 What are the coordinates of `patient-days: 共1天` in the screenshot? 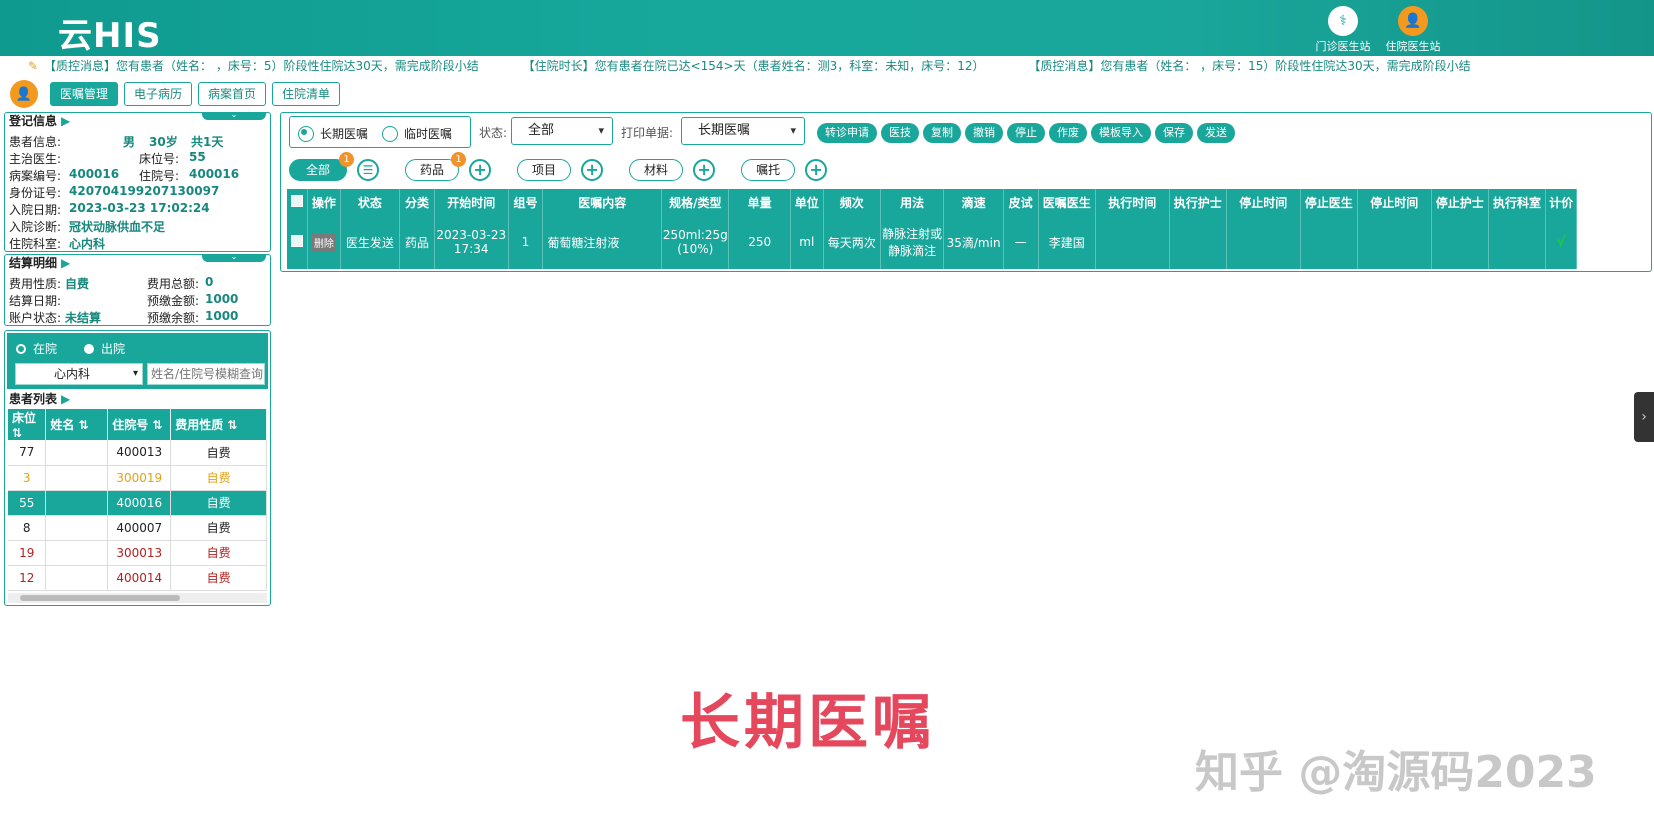 It's located at (207, 142).